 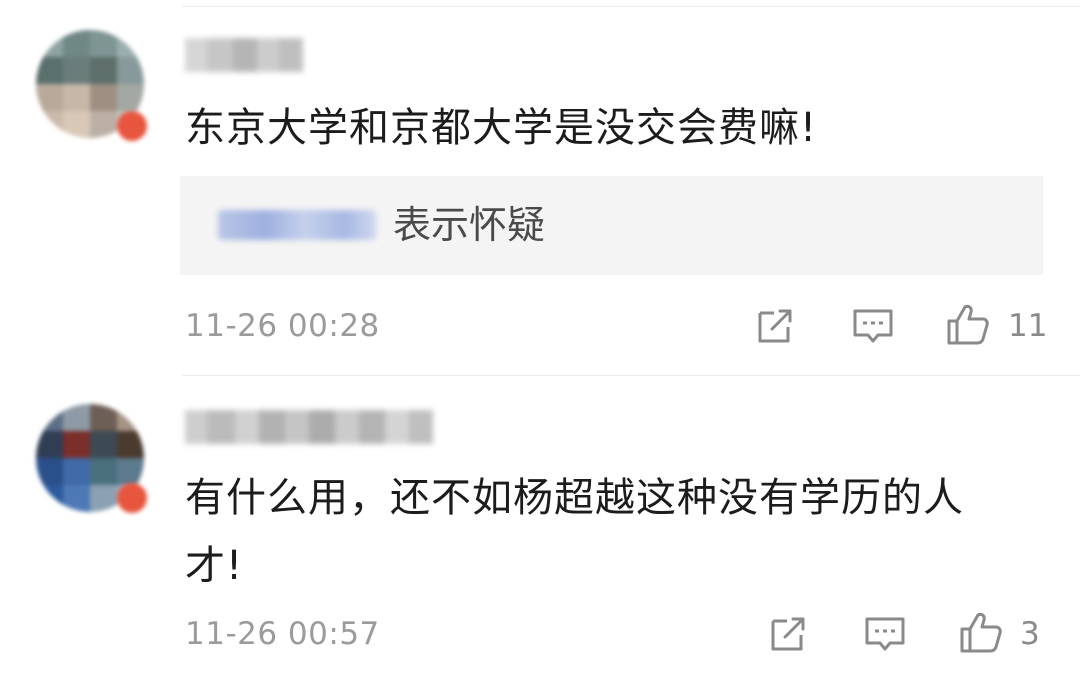 I want to click on comment-timestamp: 11-26 00:28, so click(x=282, y=326).